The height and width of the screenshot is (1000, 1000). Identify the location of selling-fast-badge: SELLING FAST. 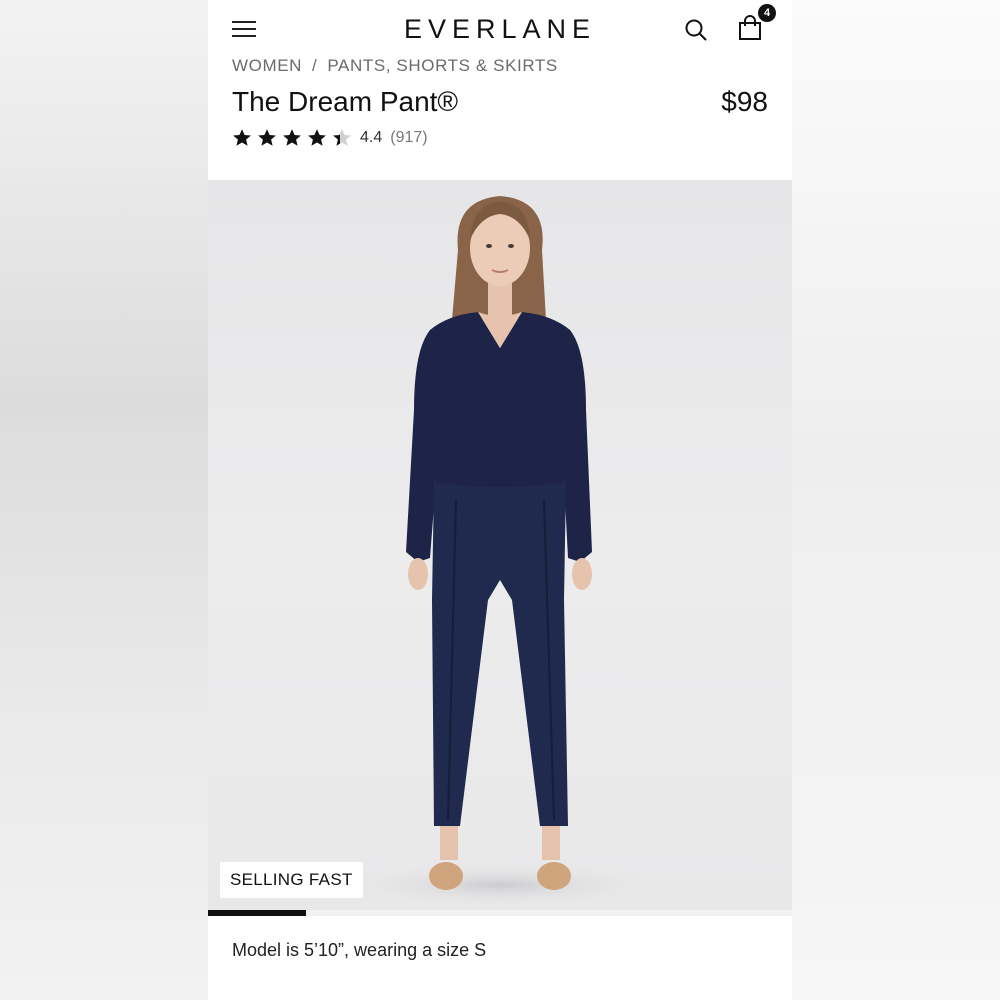
(291, 880).